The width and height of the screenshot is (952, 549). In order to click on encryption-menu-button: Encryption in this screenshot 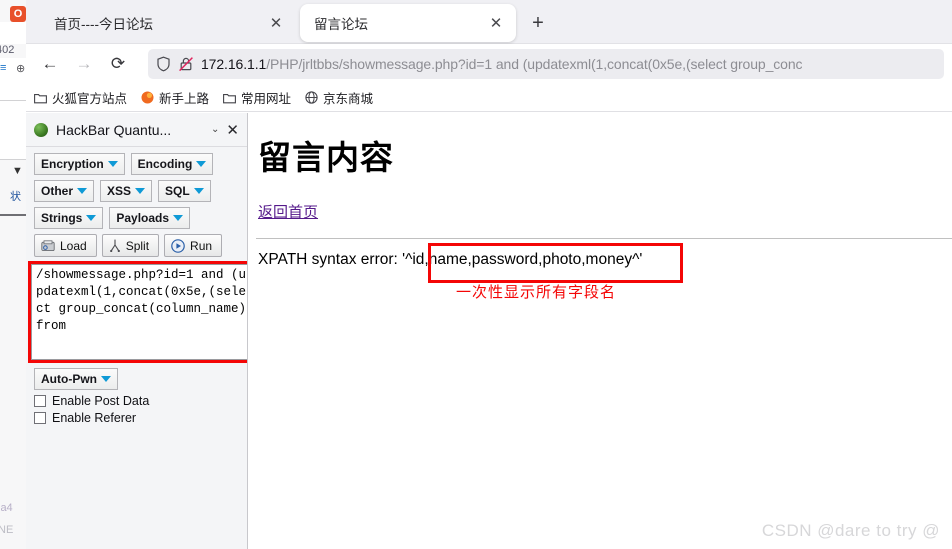, I will do `click(79, 164)`.